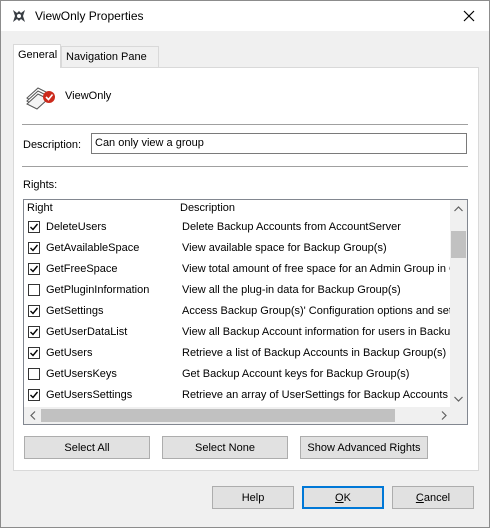 The height and width of the screenshot is (528, 490). Describe the element at coordinates (458, 415) in the screenshot. I see `scrollbar-corner` at that location.